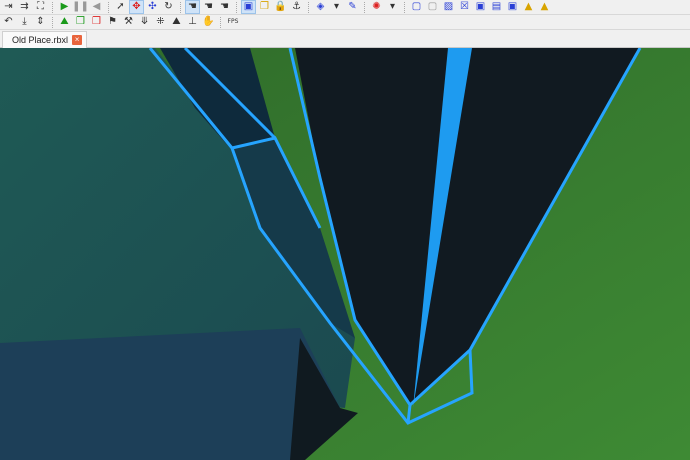 Image resolution: width=690 pixels, height=460 pixels. What do you see at coordinates (320, 7) in the screenshot?
I see `paint-bucket-icon: ◈` at bounding box center [320, 7].